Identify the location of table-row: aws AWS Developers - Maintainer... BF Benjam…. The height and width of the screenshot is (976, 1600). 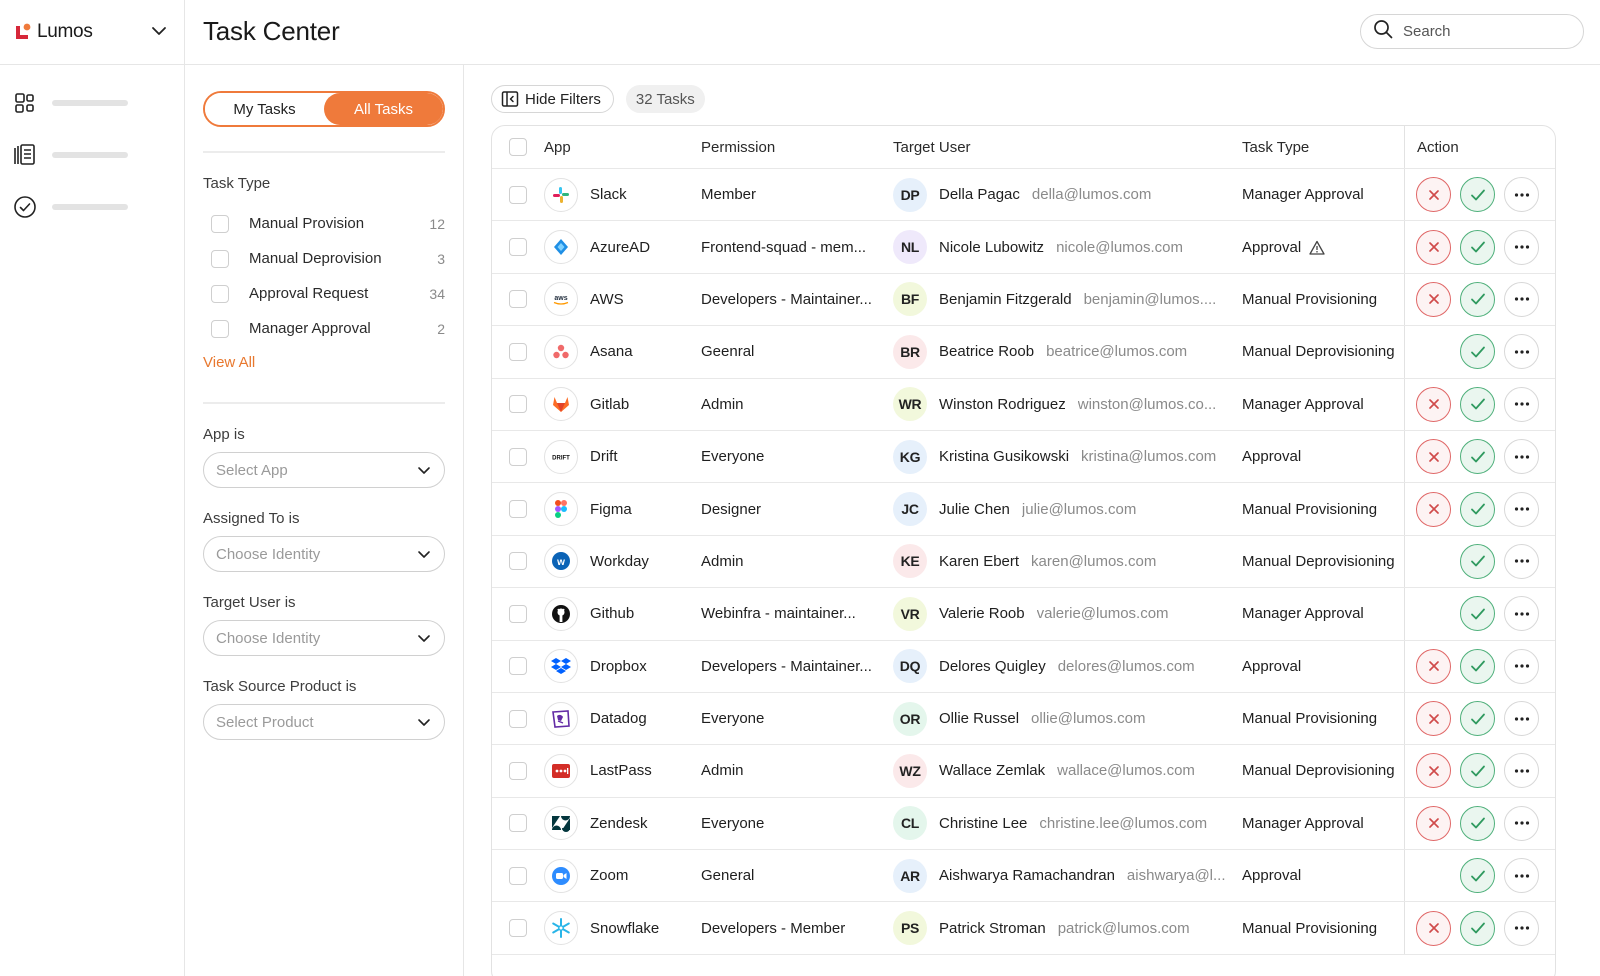
(1023, 300).